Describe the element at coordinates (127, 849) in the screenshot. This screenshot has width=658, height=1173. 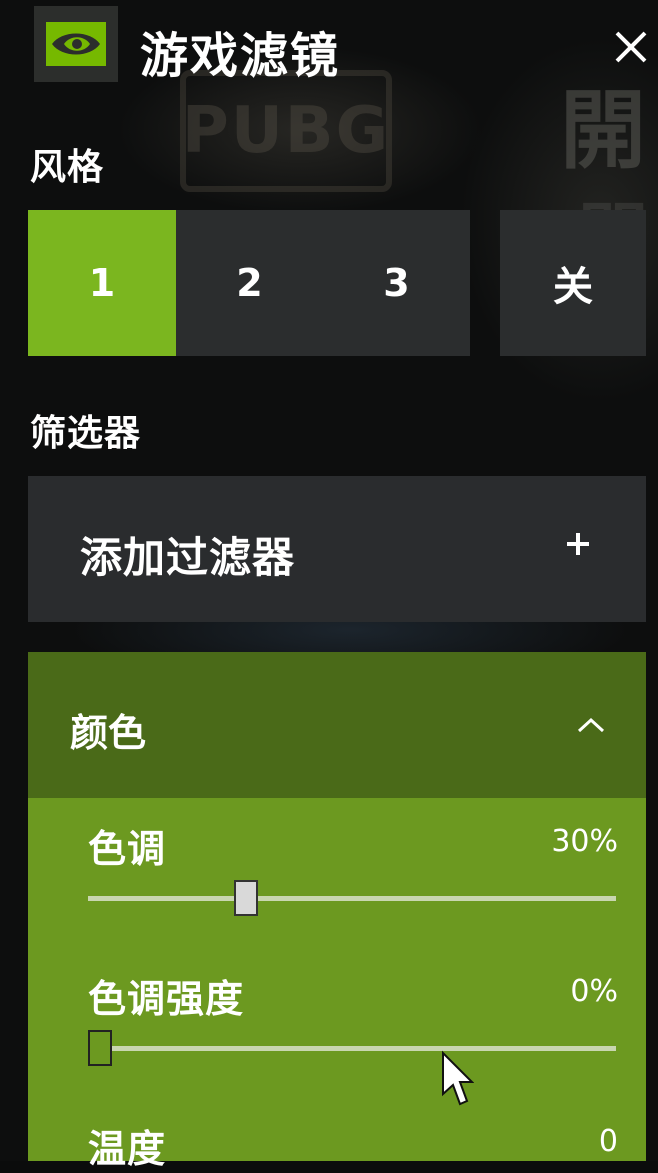
I see `hue-label: 色调` at that location.